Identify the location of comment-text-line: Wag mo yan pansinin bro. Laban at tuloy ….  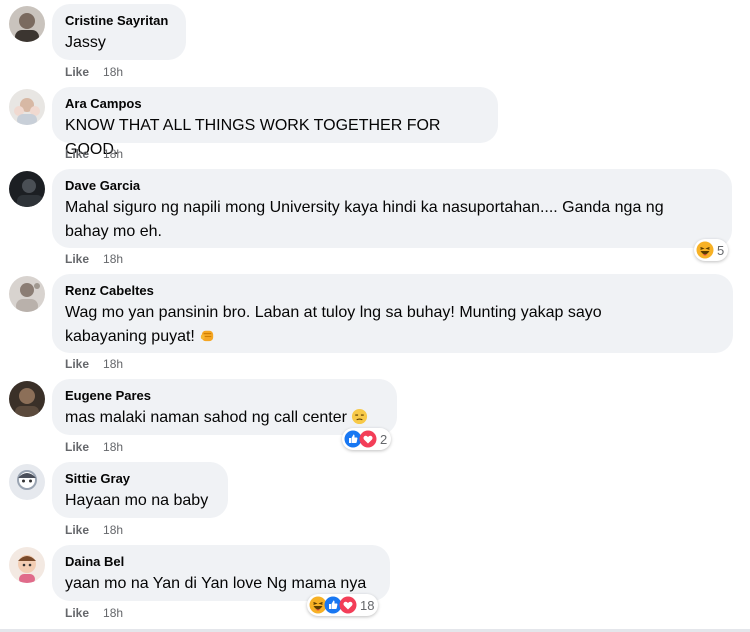
(333, 312).